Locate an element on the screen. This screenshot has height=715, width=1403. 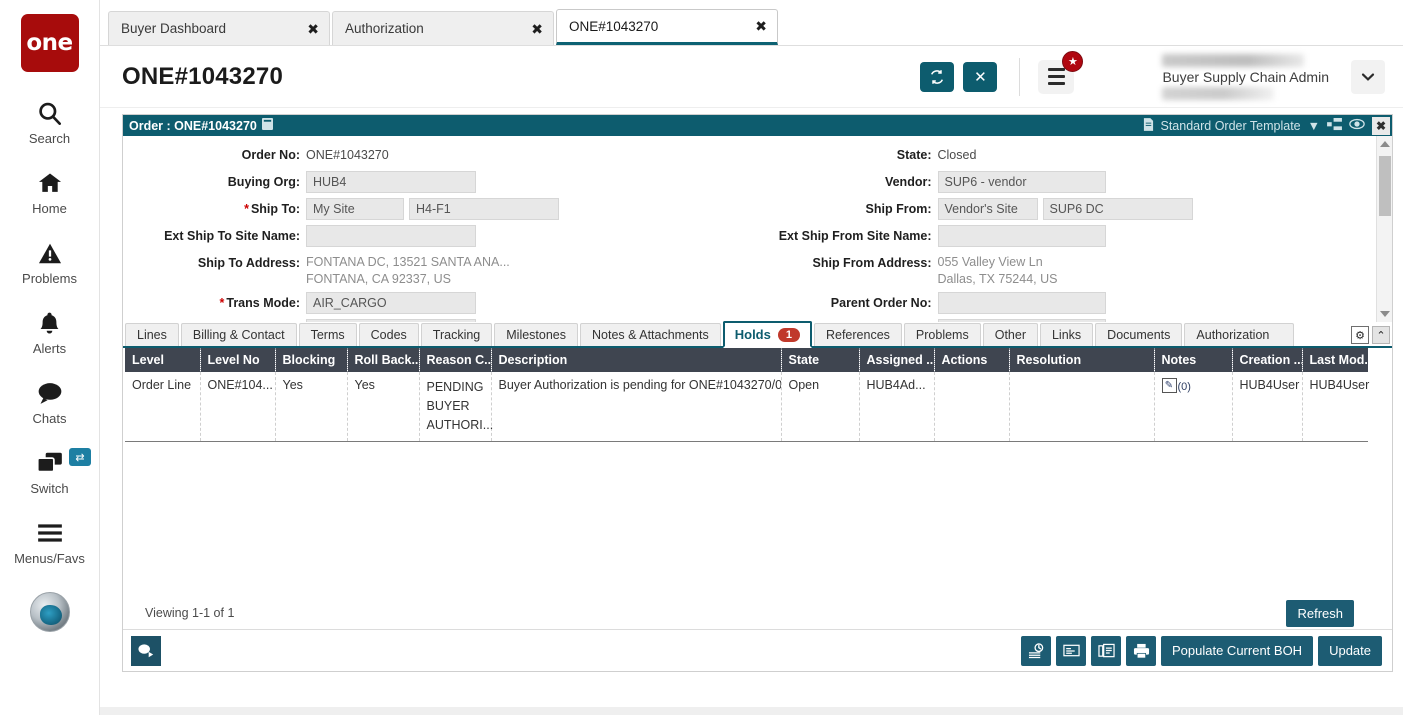
ship-from-address-value: 055 Valley View Ln Dallas, TX 75244, US is located at coordinates (998, 269).